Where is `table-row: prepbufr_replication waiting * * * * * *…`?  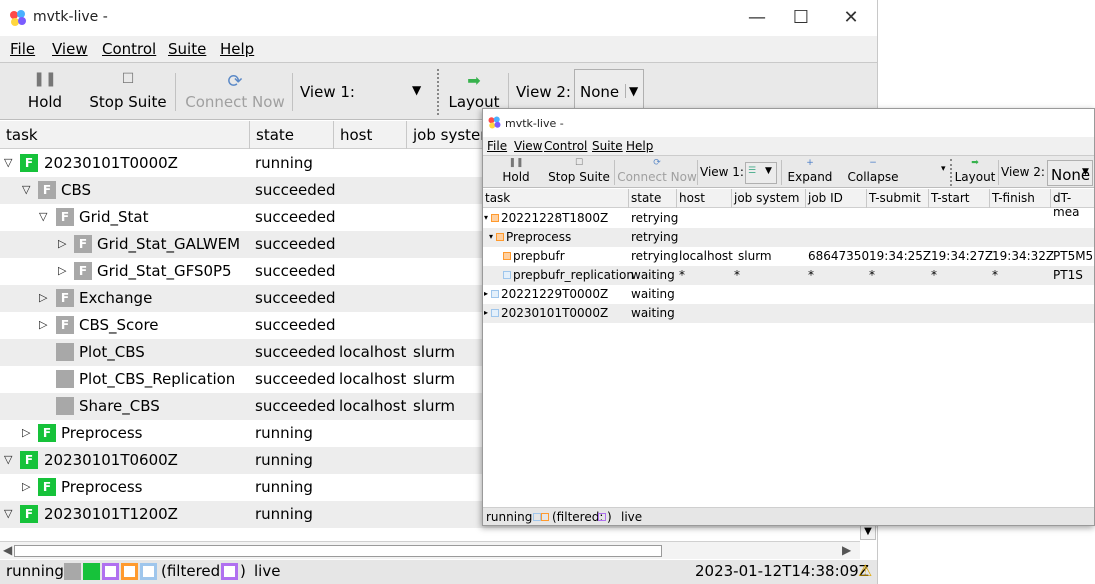 table-row: prepbufr_replication waiting * * * * * *… is located at coordinates (788, 275).